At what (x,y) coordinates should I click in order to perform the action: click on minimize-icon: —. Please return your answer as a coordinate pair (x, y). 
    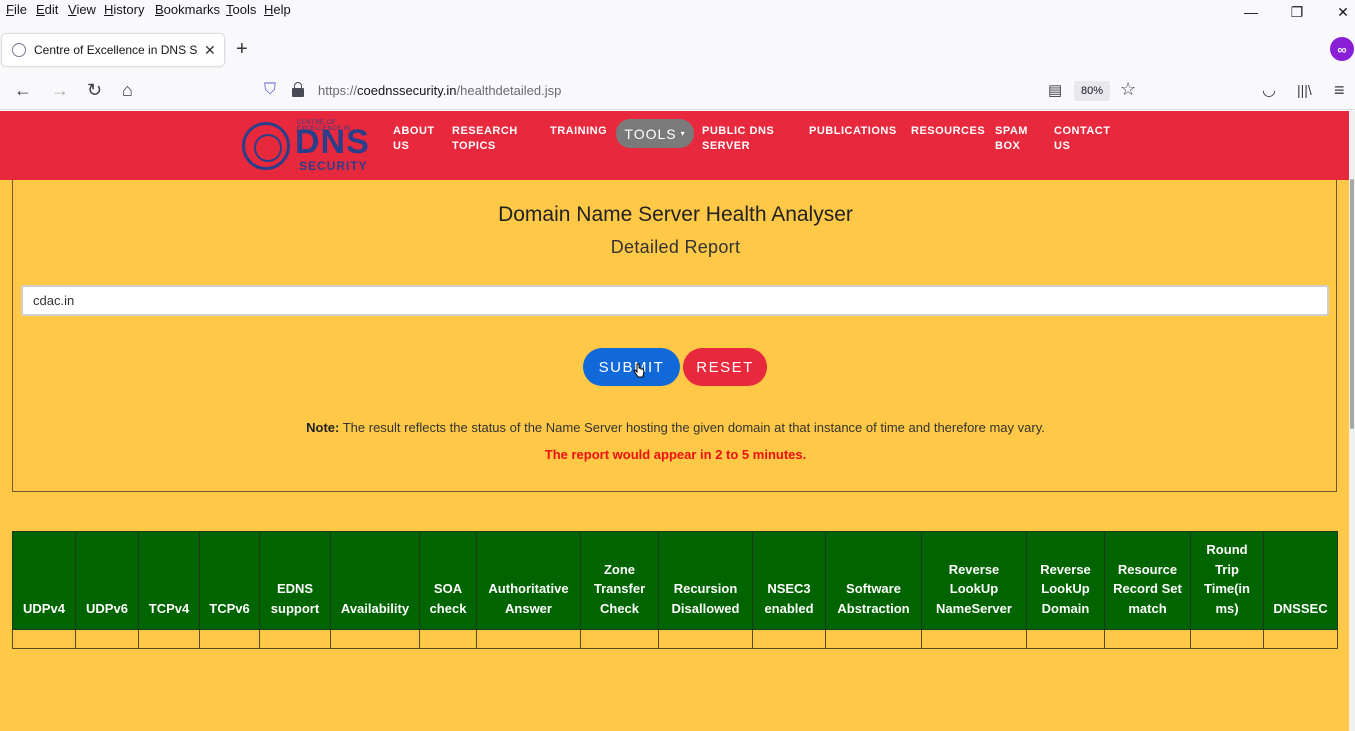
    Looking at the image, I should click on (1251, 12).